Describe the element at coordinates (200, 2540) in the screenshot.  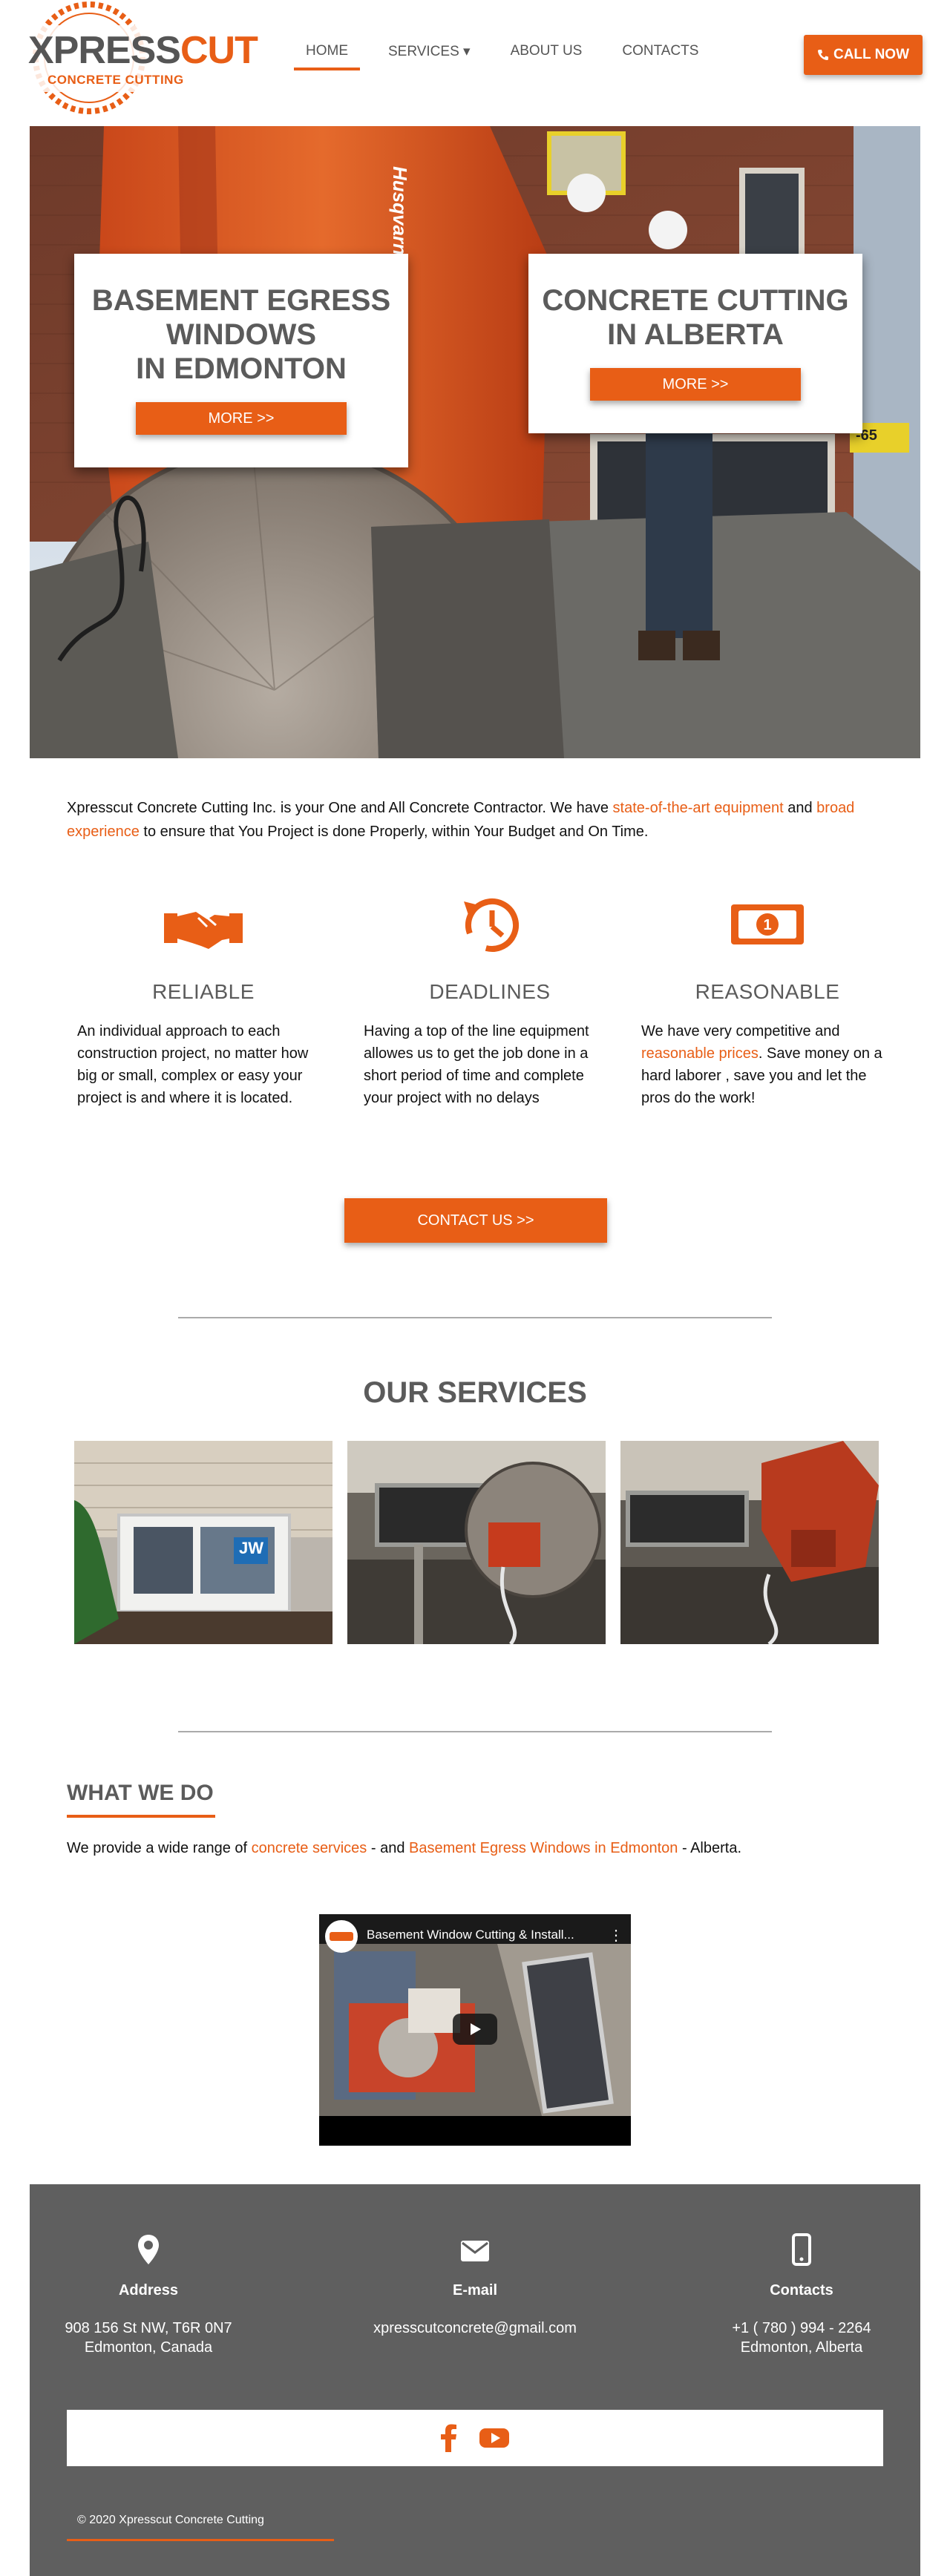
I see `copyright-underline` at that location.